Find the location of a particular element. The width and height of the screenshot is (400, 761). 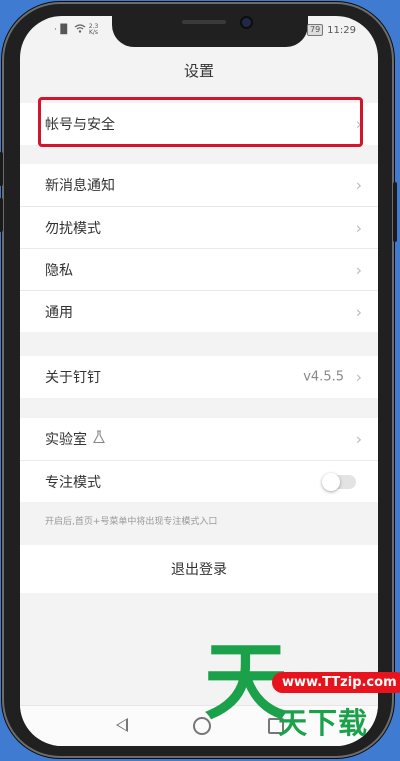

focus-mode-toggle is located at coordinates (339, 481).